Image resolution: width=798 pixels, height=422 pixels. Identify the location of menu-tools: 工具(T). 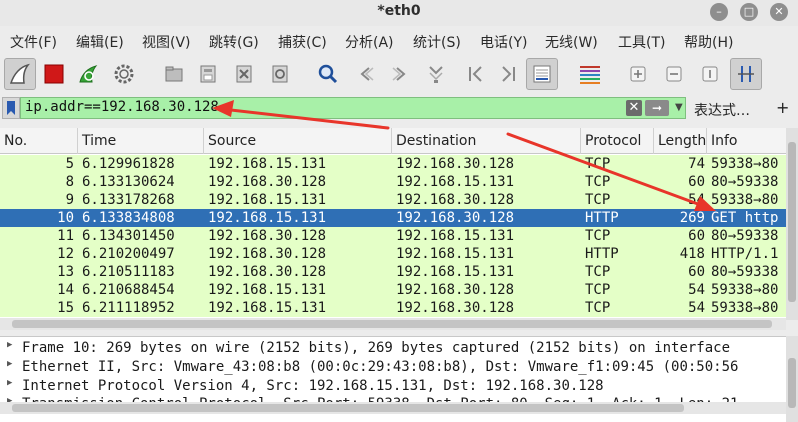
(641, 42).